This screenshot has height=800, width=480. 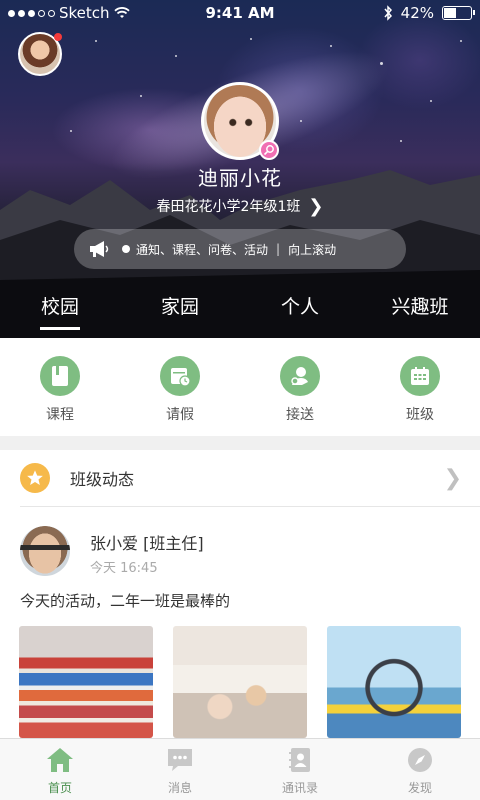 I want to click on chat-icon, so click(x=180, y=760).